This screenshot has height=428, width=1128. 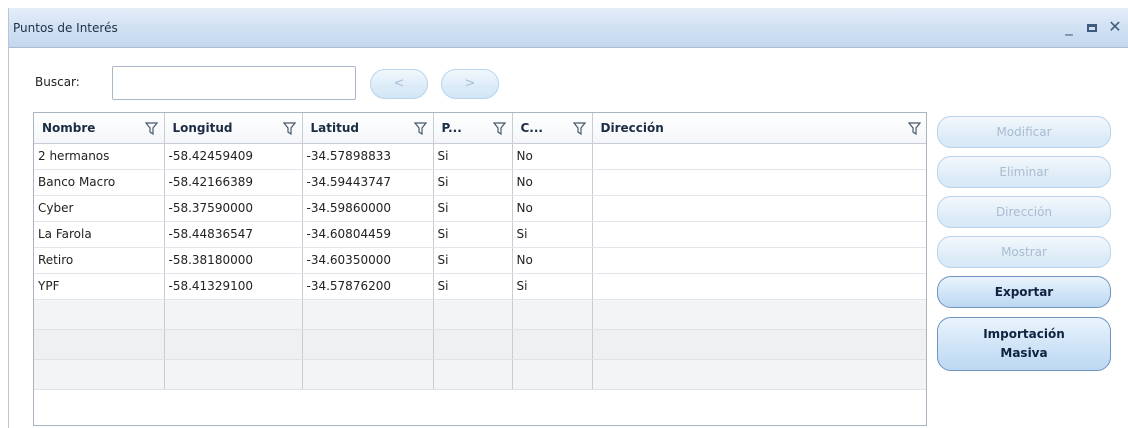 What do you see at coordinates (368, 128) in the screenshot?
I see `column-header-latitud: Latitud` at bounding box center [368, 128].